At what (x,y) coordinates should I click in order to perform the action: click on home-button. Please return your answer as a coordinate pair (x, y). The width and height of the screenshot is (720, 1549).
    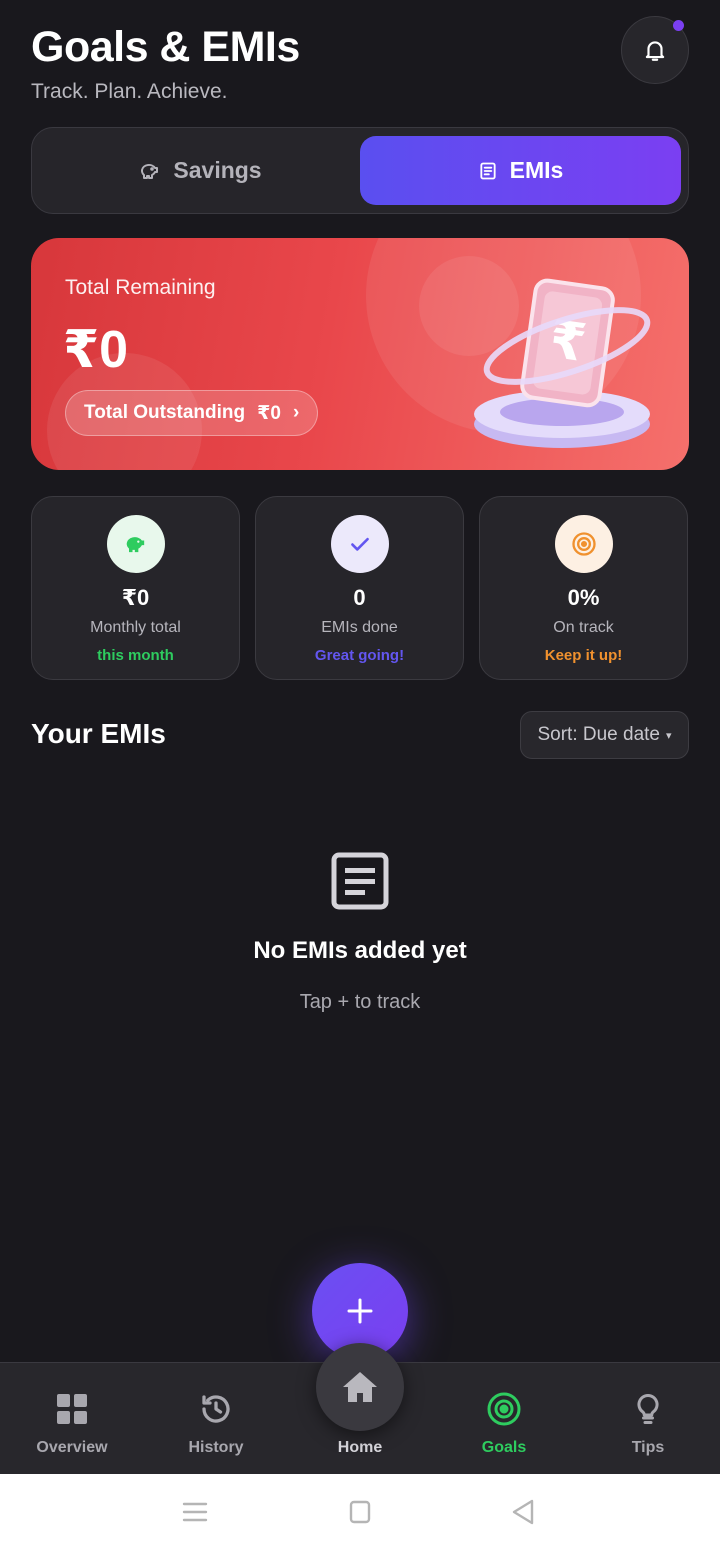
    Looking at the image, I should click on (360, 1387).